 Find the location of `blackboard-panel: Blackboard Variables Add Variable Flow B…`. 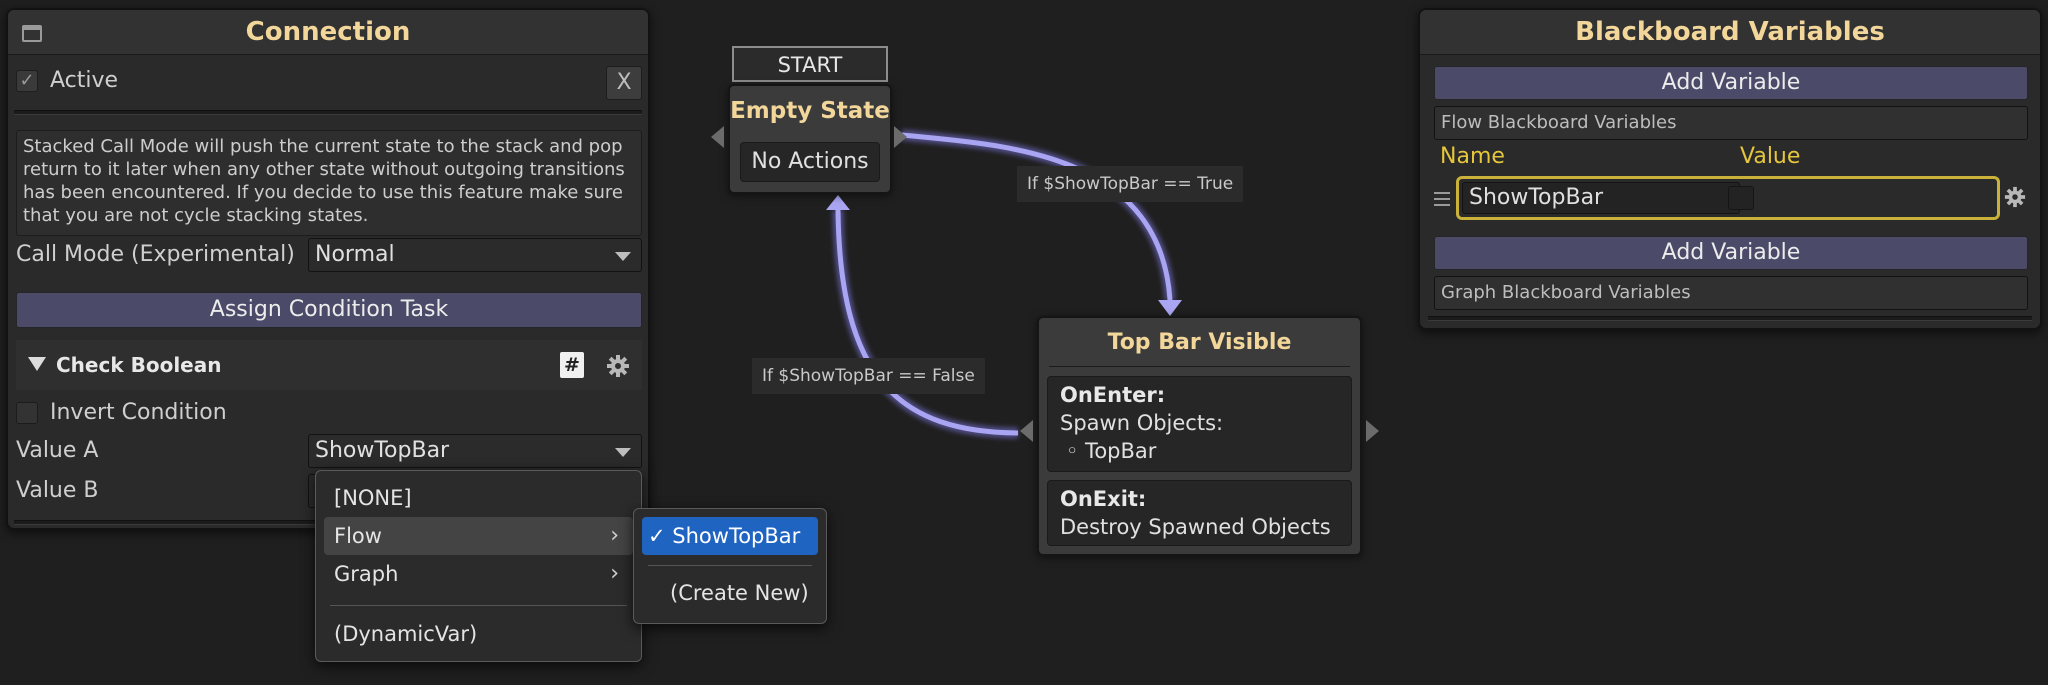

blackboard-panel: Blackboard Variables Add Variable Flow B… is located at coordinates (1730, 169).